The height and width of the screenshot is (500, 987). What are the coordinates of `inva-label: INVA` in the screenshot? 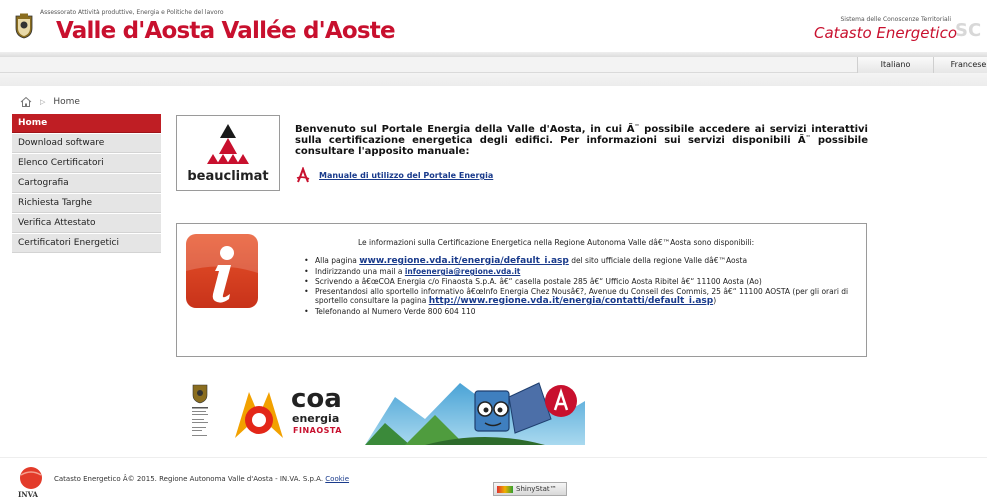 It's located at (28, 494).